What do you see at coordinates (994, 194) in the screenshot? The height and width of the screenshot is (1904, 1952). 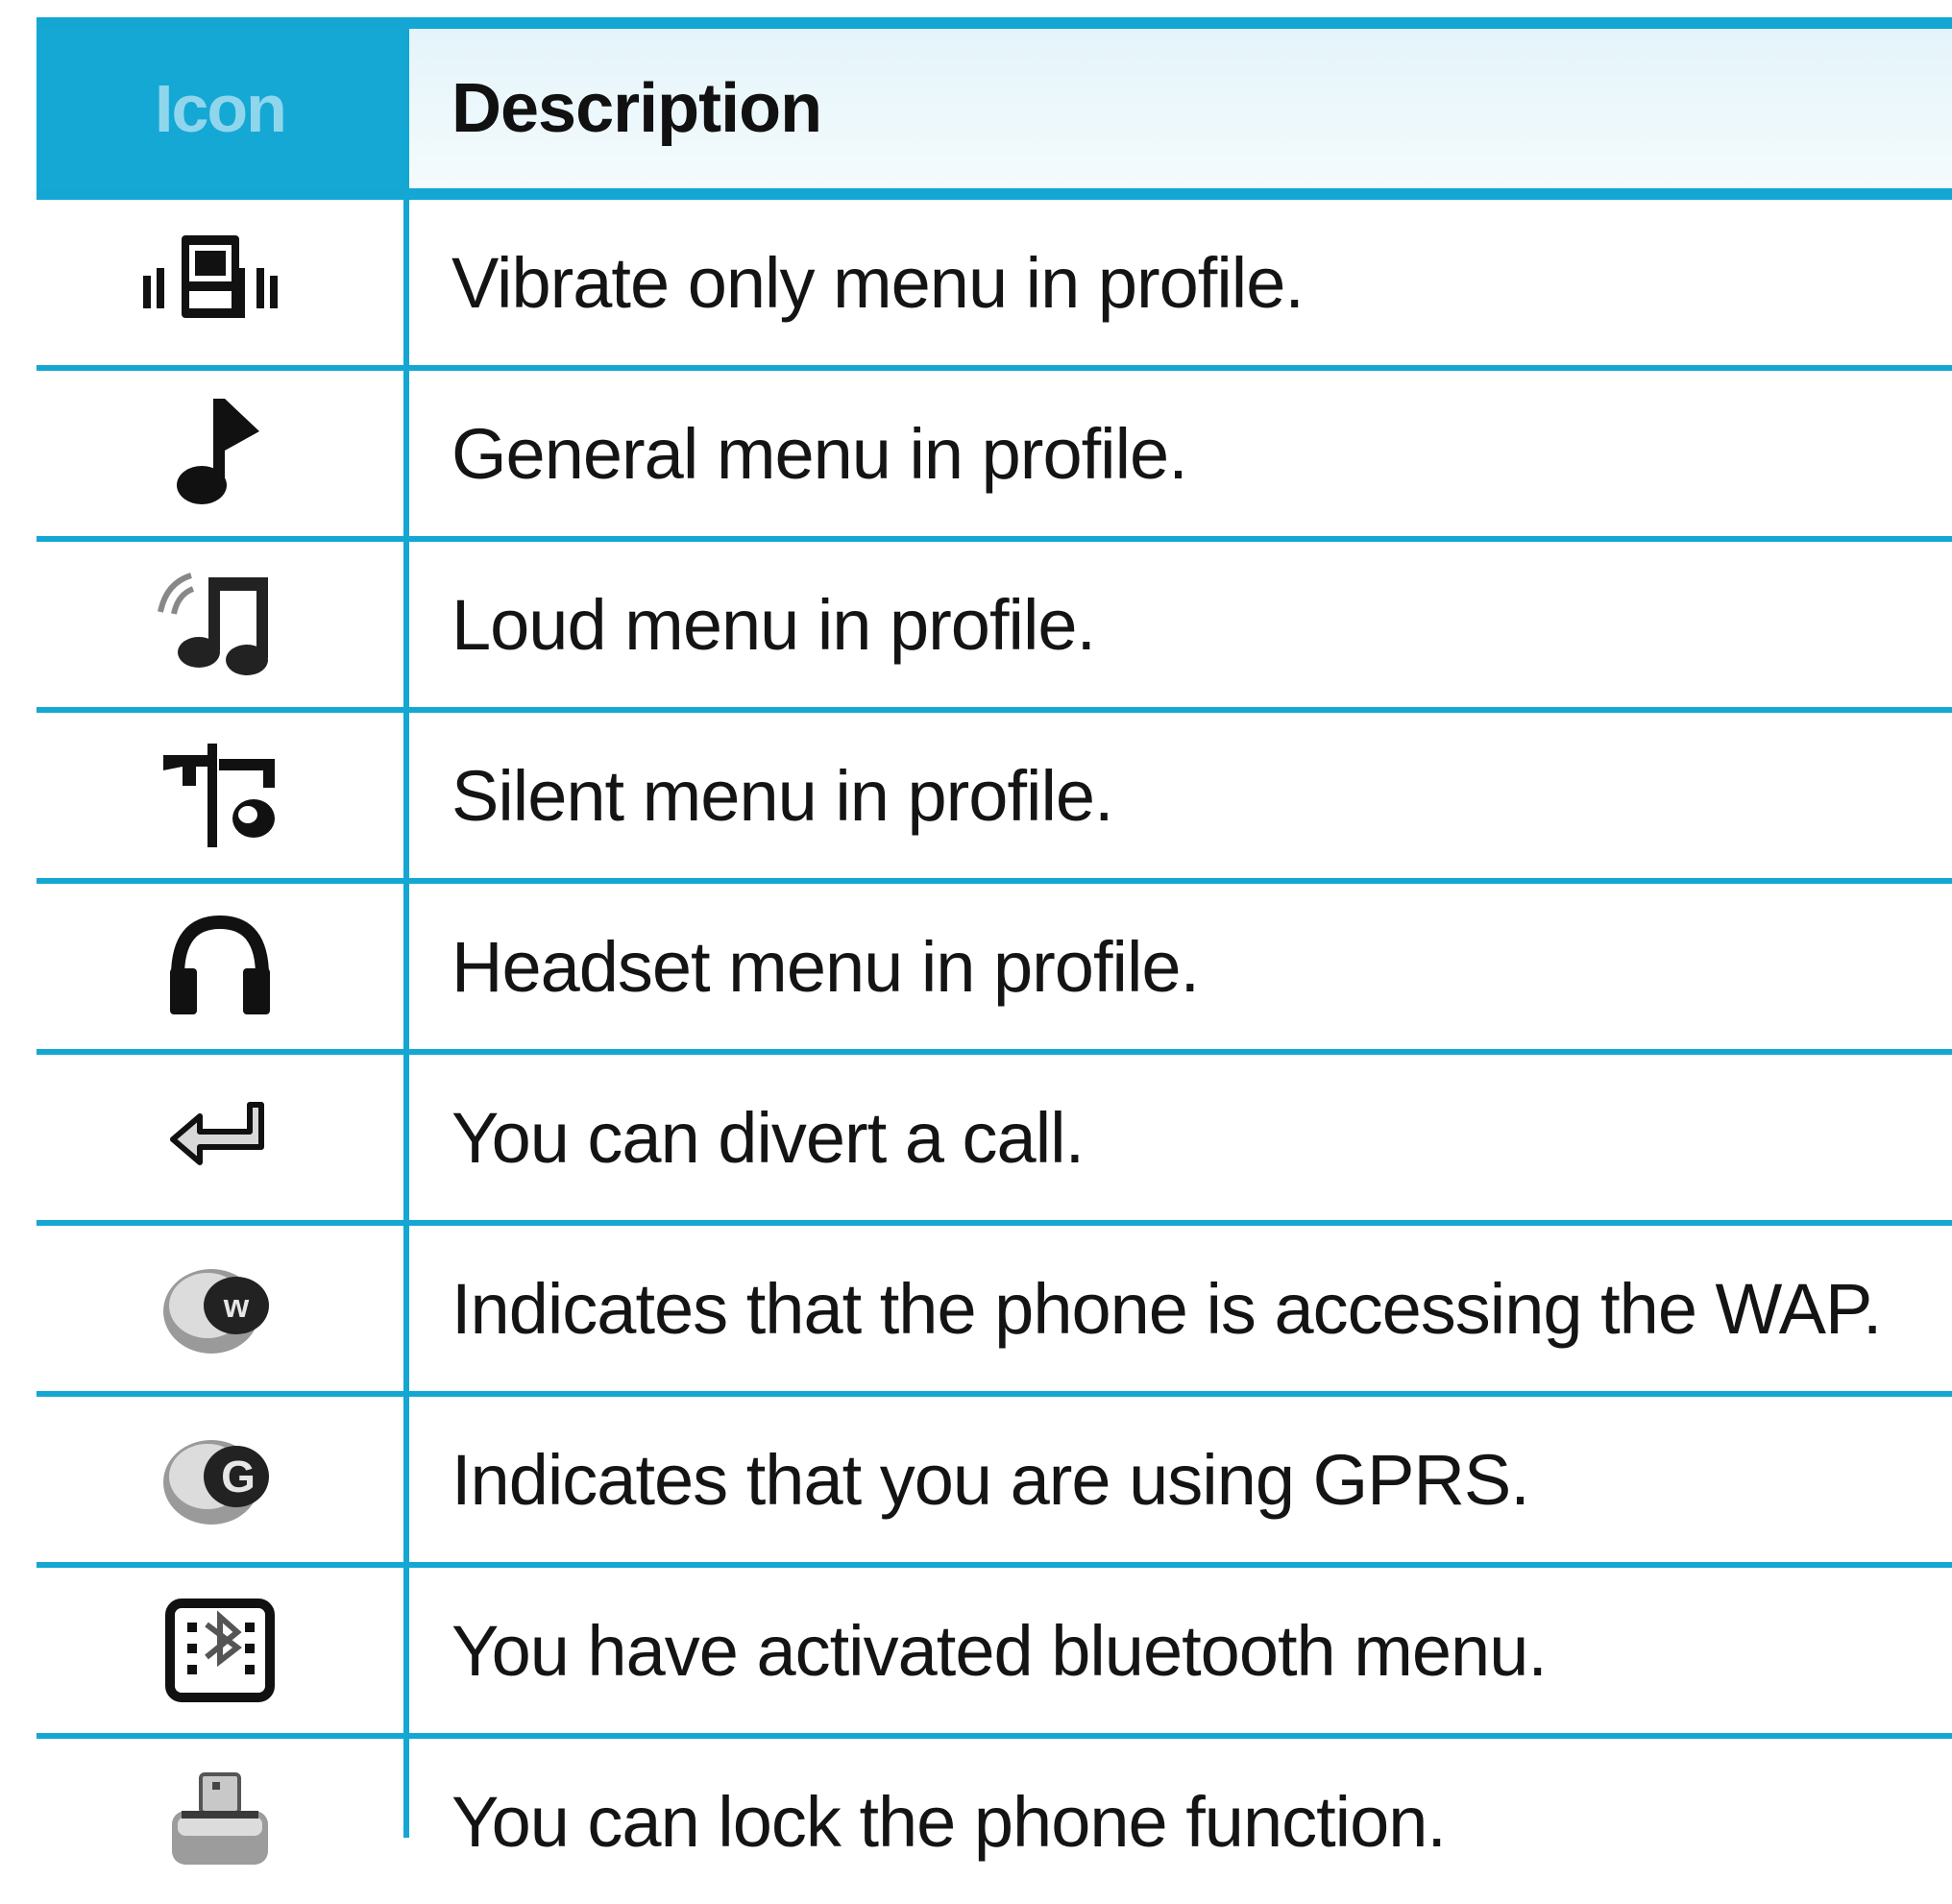 I see `header-bottom-rule` at bounding box center [994, 194].